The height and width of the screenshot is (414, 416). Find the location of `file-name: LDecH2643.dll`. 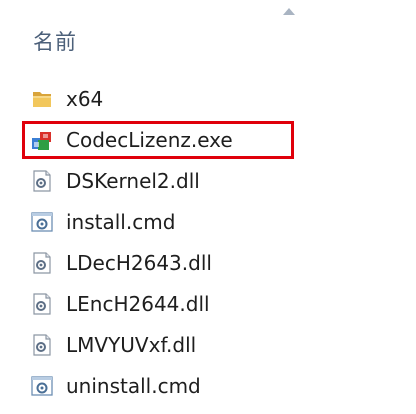

file-name: LDecH2643.dll is located at coordinates (139, 263).